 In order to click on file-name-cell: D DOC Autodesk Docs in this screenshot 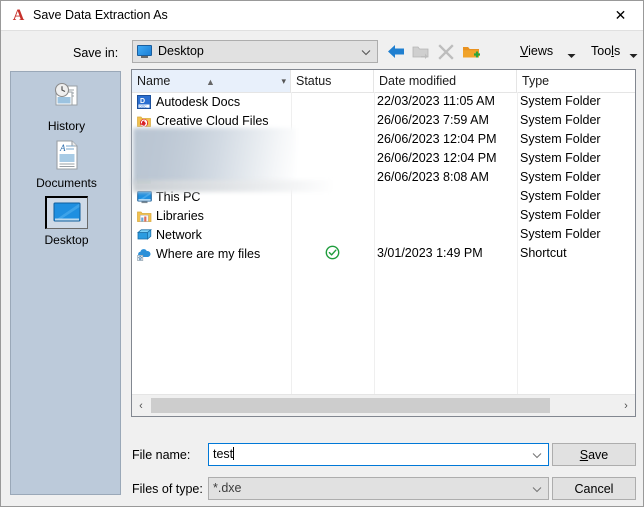, I will do `click(211, 101)`.